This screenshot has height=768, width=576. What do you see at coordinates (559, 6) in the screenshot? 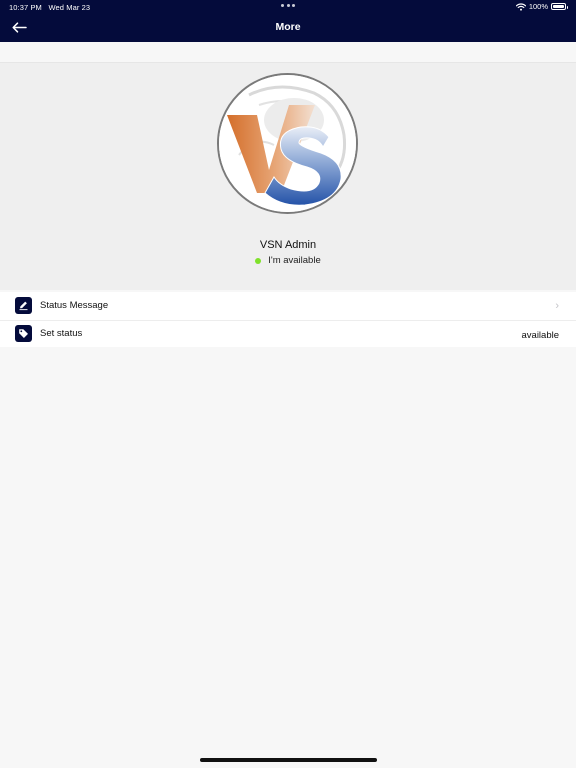
I see `battery-icon` at bounding box center [559, 6].